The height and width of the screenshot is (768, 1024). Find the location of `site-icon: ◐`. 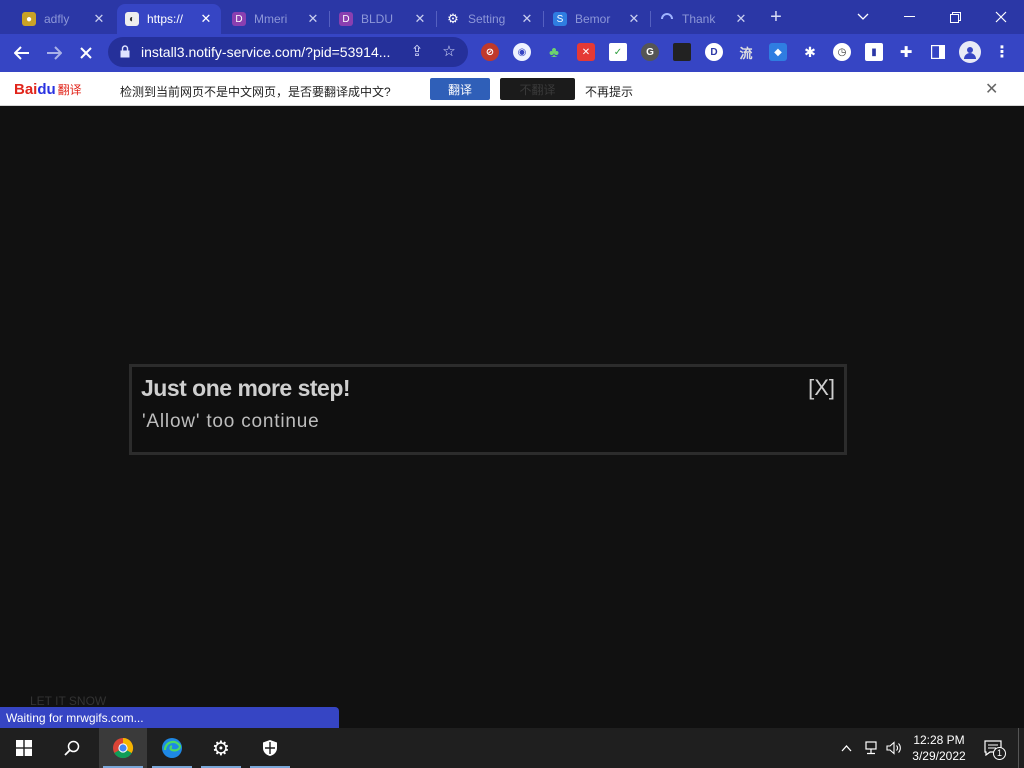

site-icon: ◐ is located at coordinates (132, 19).